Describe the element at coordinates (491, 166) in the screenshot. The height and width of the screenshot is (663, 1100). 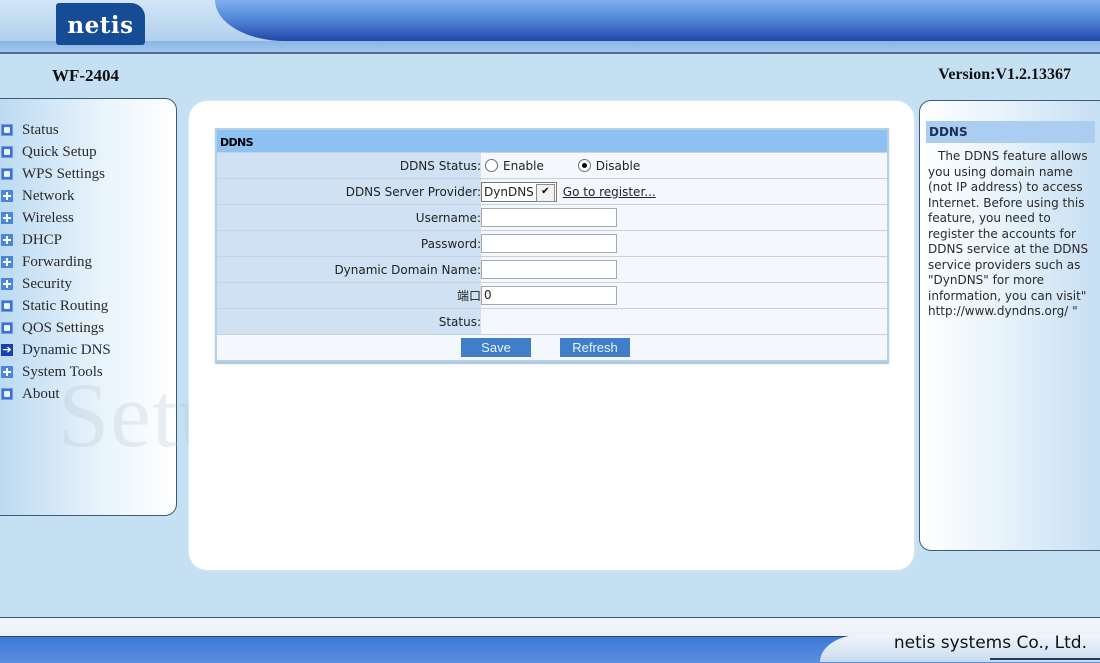
I see `ddns-enable-radio` at that location.